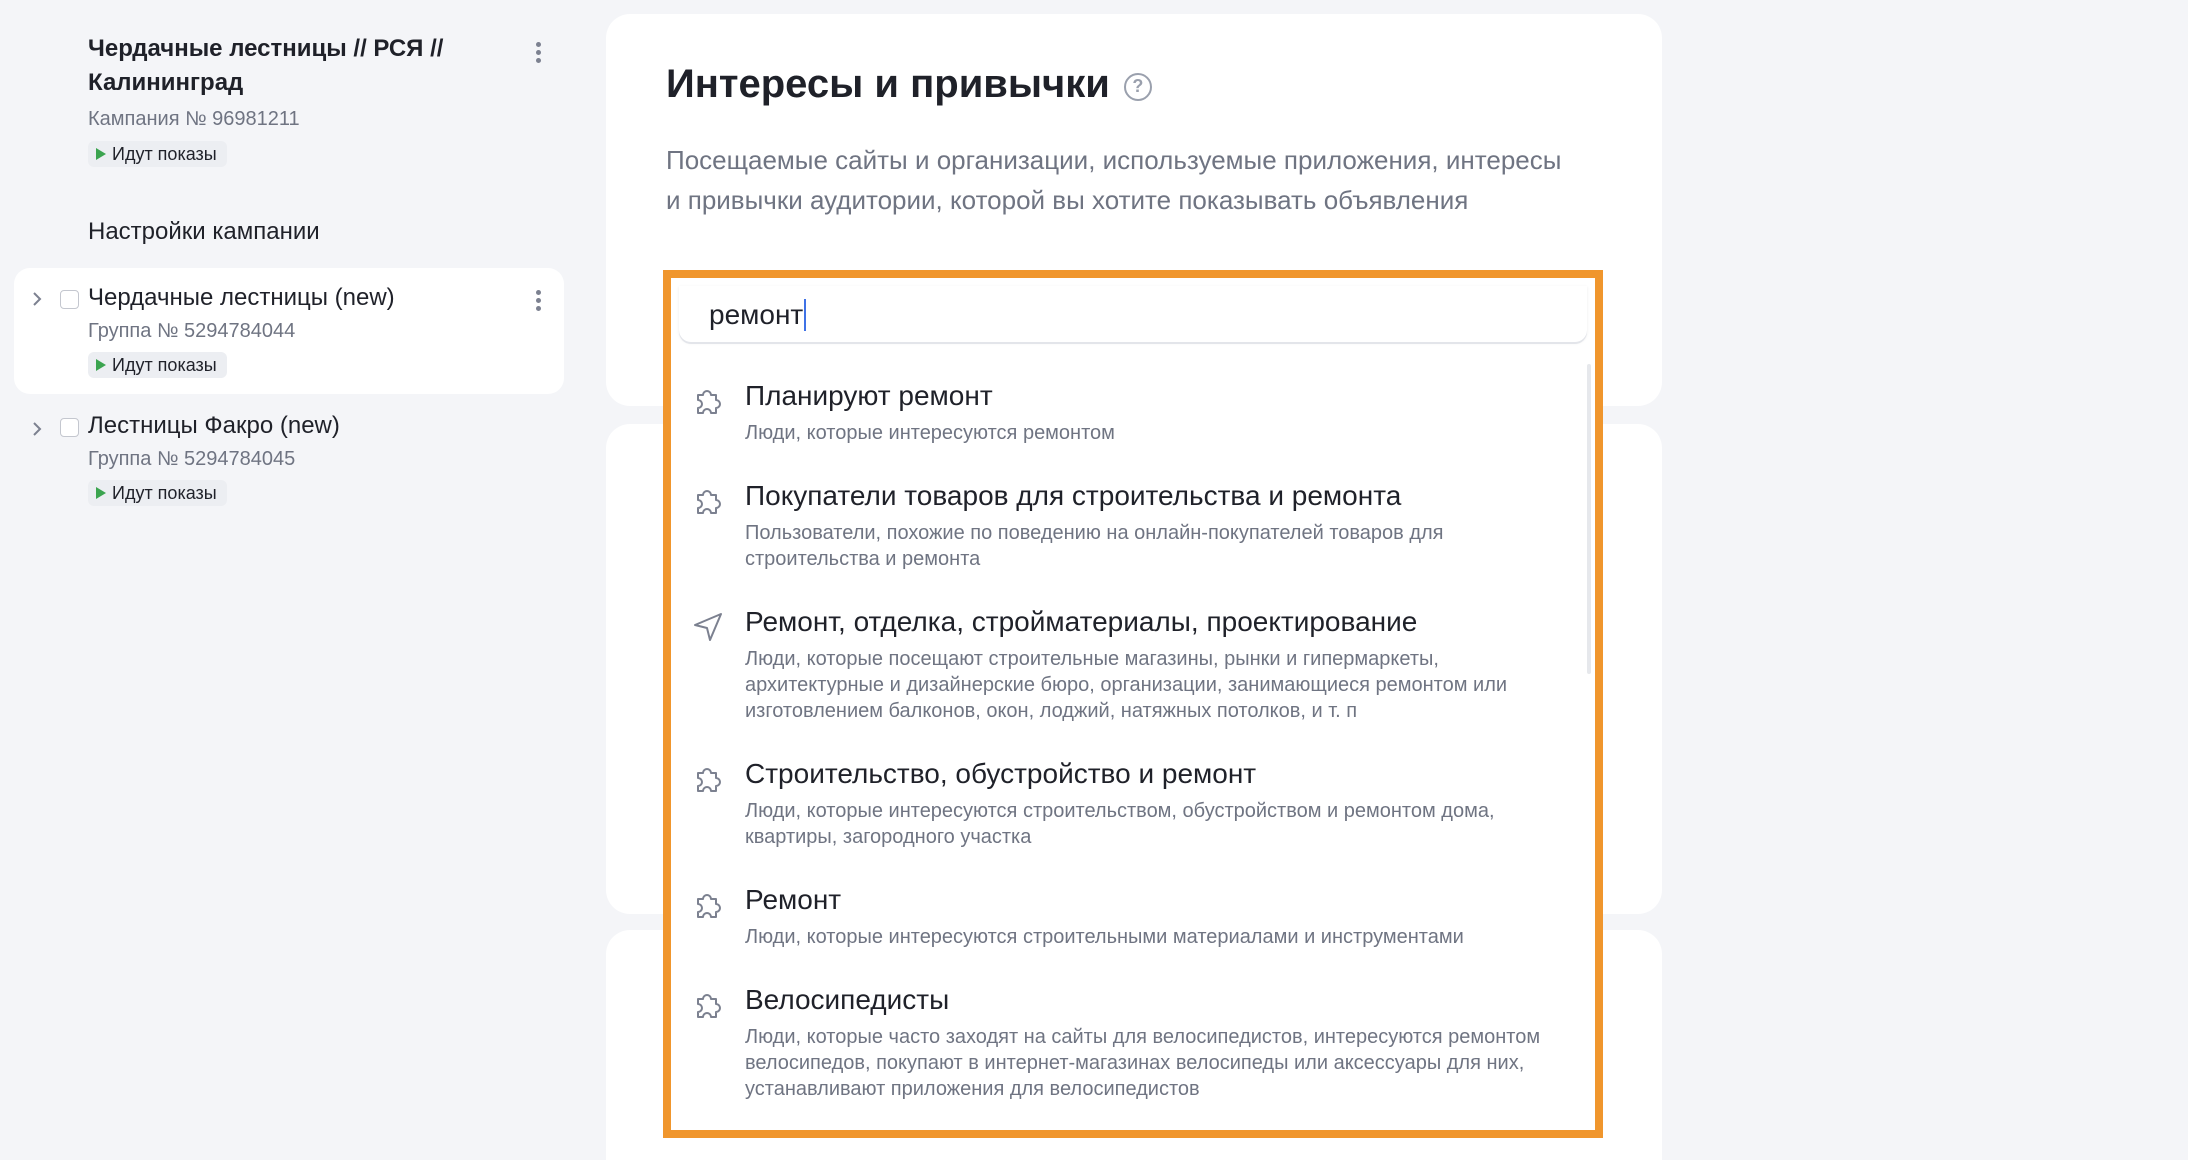 This screenshot has height=1160, width=2188. I want to click on search-input-value: ремонт, so click(758, 315).